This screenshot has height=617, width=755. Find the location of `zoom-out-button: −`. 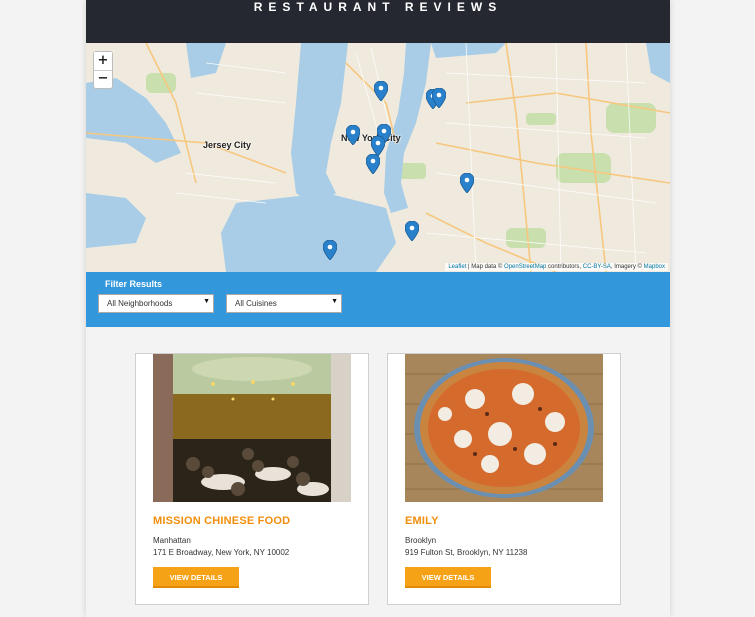

zoom-out-button: − is located at coordinates (103, 78).